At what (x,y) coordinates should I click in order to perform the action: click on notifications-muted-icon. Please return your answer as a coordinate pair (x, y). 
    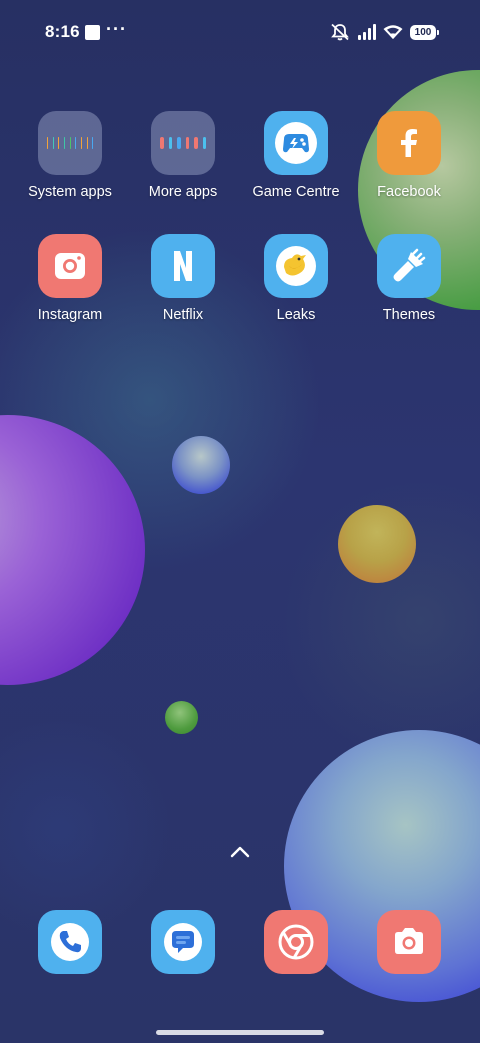
    Looking at the image, I should click on (340, 32).